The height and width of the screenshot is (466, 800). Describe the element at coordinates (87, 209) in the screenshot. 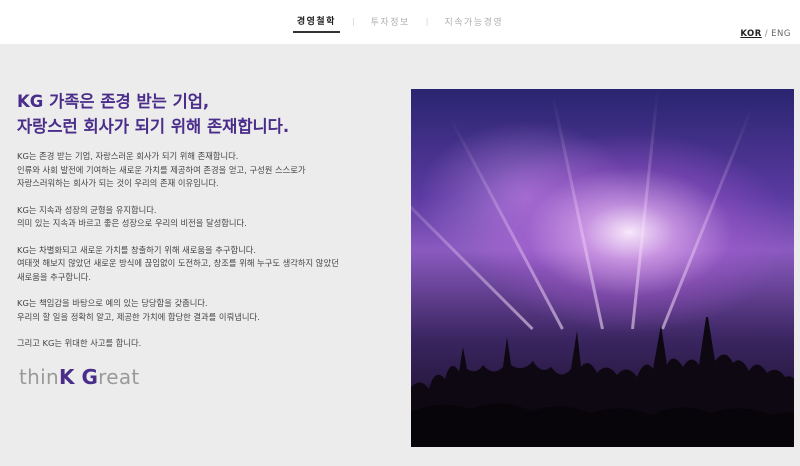

I see `text-line: KG는 지속과 성장의 균형을 유지합니다.` at that location.